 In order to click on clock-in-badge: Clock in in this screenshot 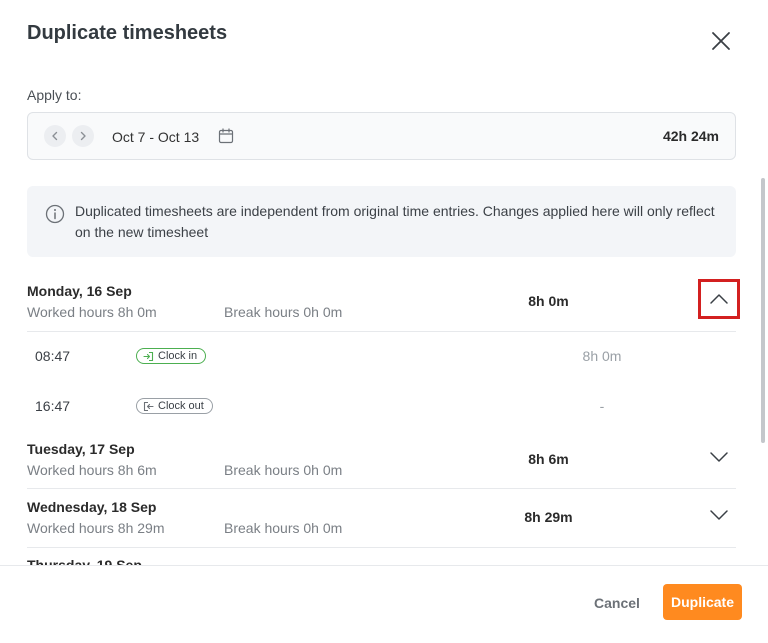, I will do `click(171, 356)`.